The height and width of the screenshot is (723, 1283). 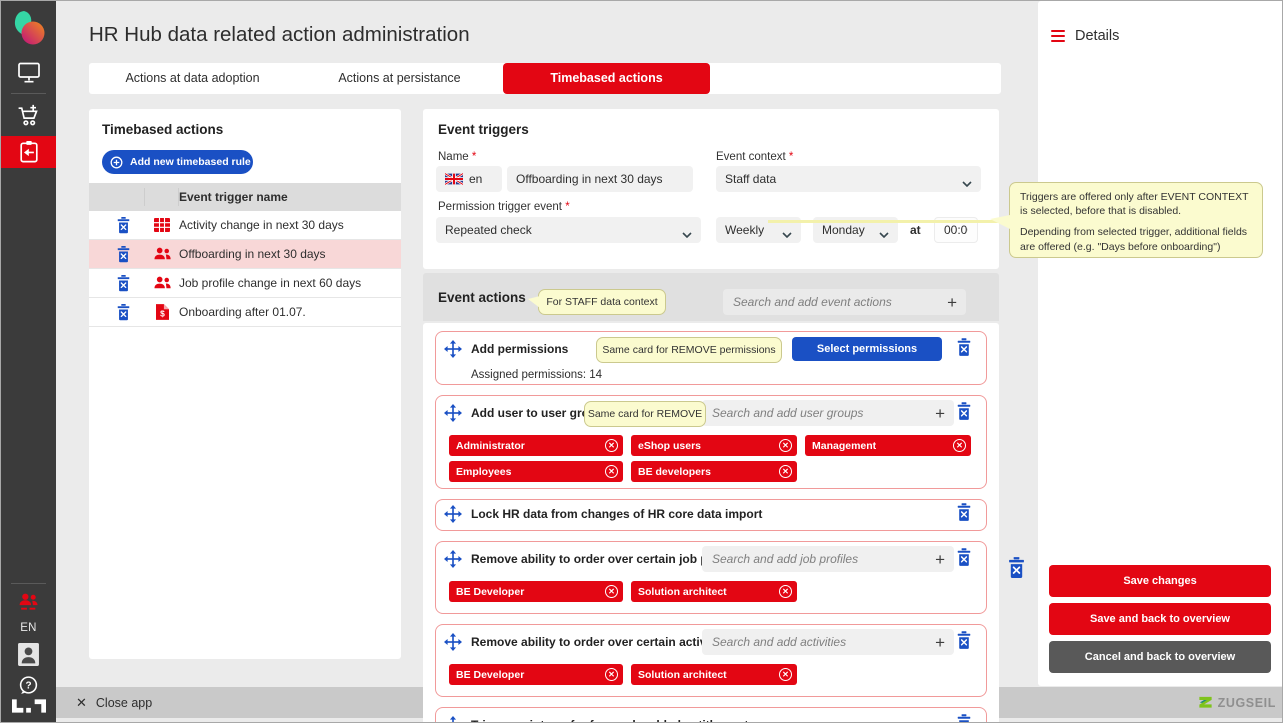 I want to click on name-label: Name *, so click(x=457, y=157).